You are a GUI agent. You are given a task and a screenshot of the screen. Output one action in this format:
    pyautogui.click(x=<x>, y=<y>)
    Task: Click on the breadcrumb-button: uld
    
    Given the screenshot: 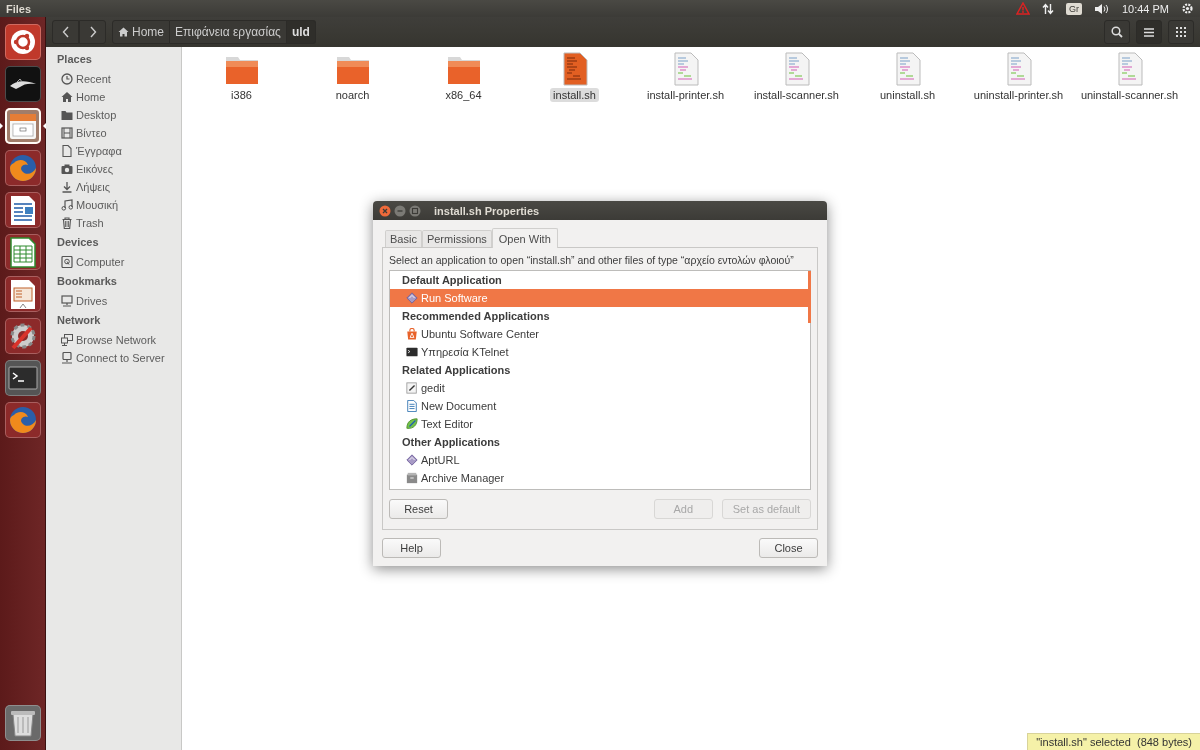 What is the action you would take?
    pyautogui.click(x=301, y=32)
    